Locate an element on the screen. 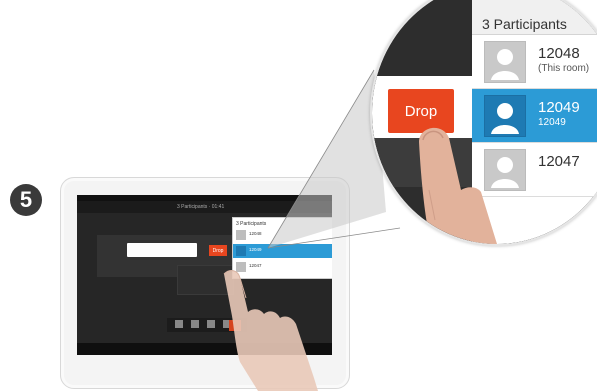  finger-tap-icon is located at coordinates (458, 185).